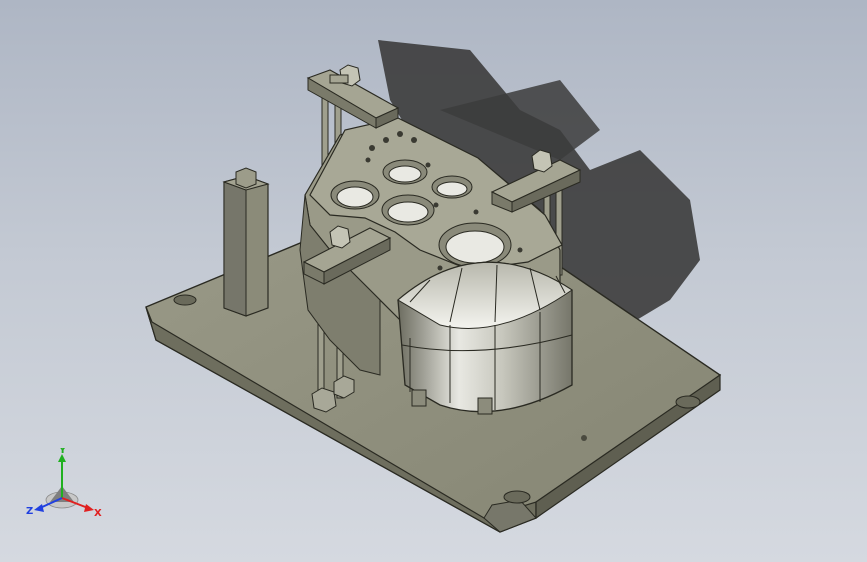 Image resolution: width=867 pixels, height=562 pixels. What do you see at coordinates (98, 513) in the screenshot?
I see `x-axis-label: X` at bounding box center [98, 513].